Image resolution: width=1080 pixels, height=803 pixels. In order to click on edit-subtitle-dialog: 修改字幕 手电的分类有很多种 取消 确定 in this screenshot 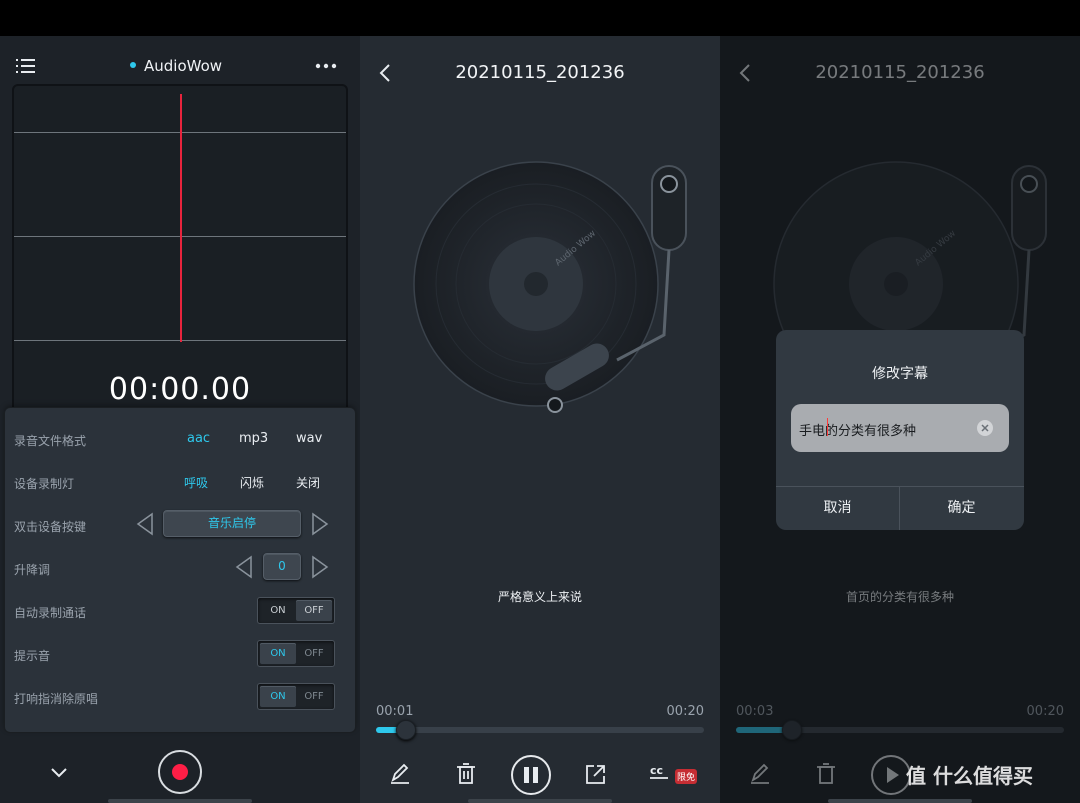, I will do `click(900, 430)`.